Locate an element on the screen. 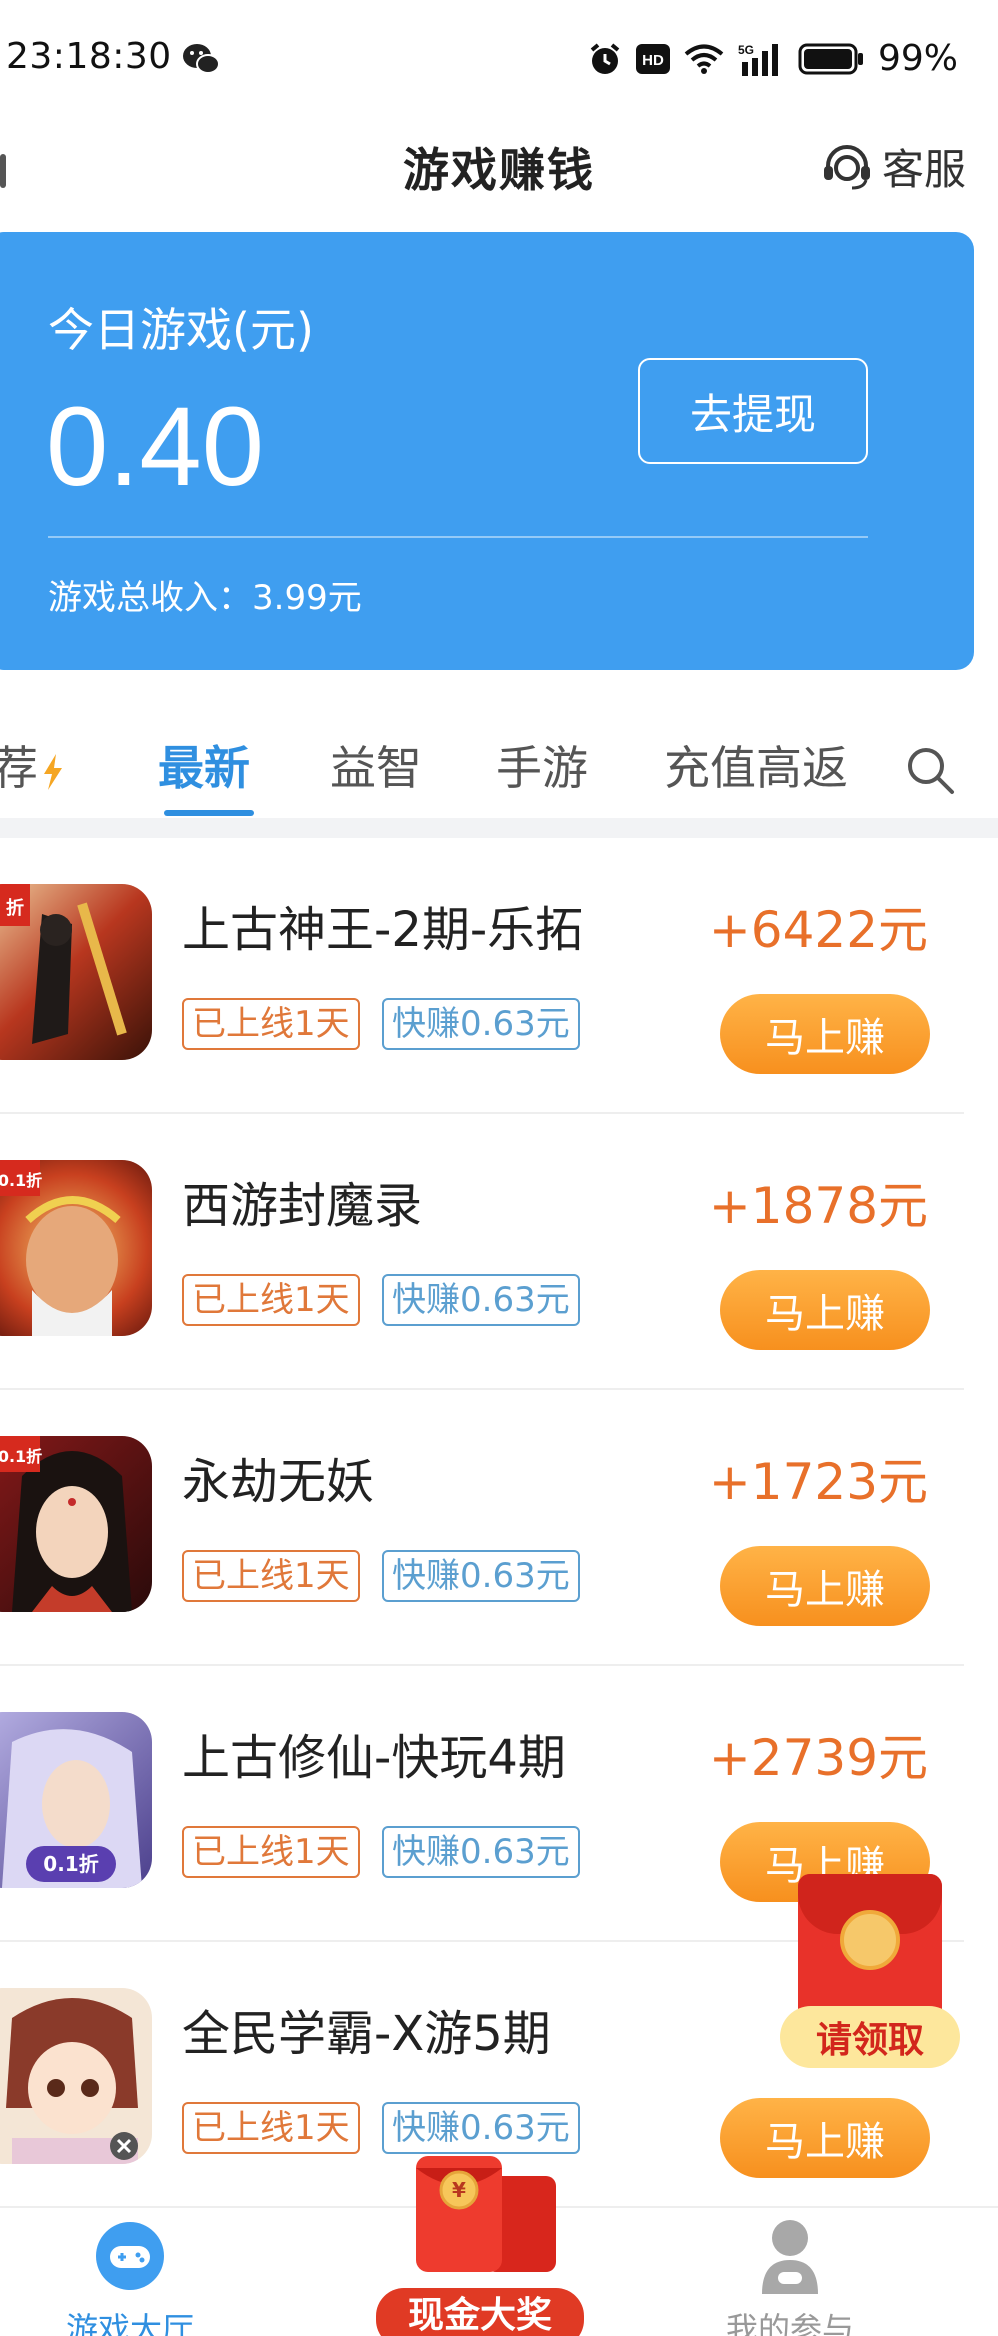 Image resolution: width=998 pixels, height=2336 pixels. gamepad-icon is located at coordinates (130, 2256).